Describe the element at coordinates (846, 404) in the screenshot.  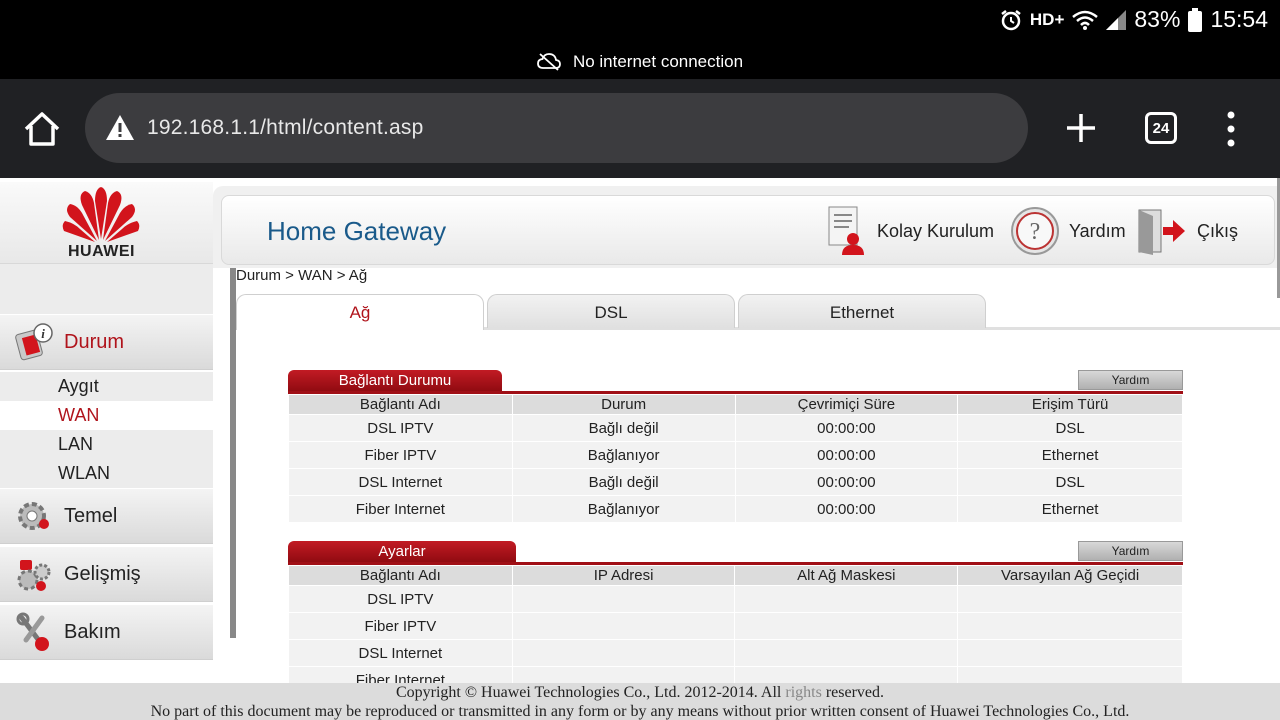
I see `column-header: Çevrimiçi Süre` at that location.